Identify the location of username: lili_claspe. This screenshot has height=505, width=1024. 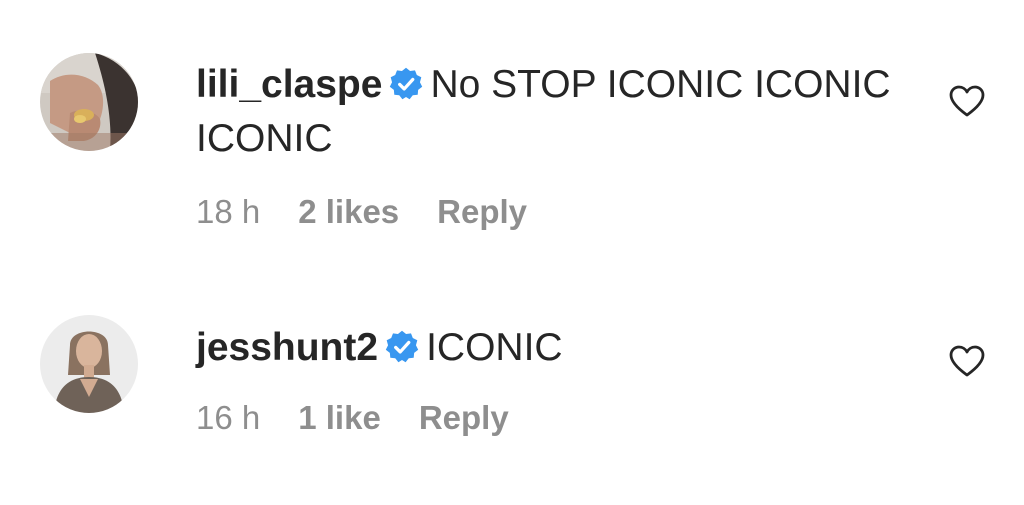
(289, 84).